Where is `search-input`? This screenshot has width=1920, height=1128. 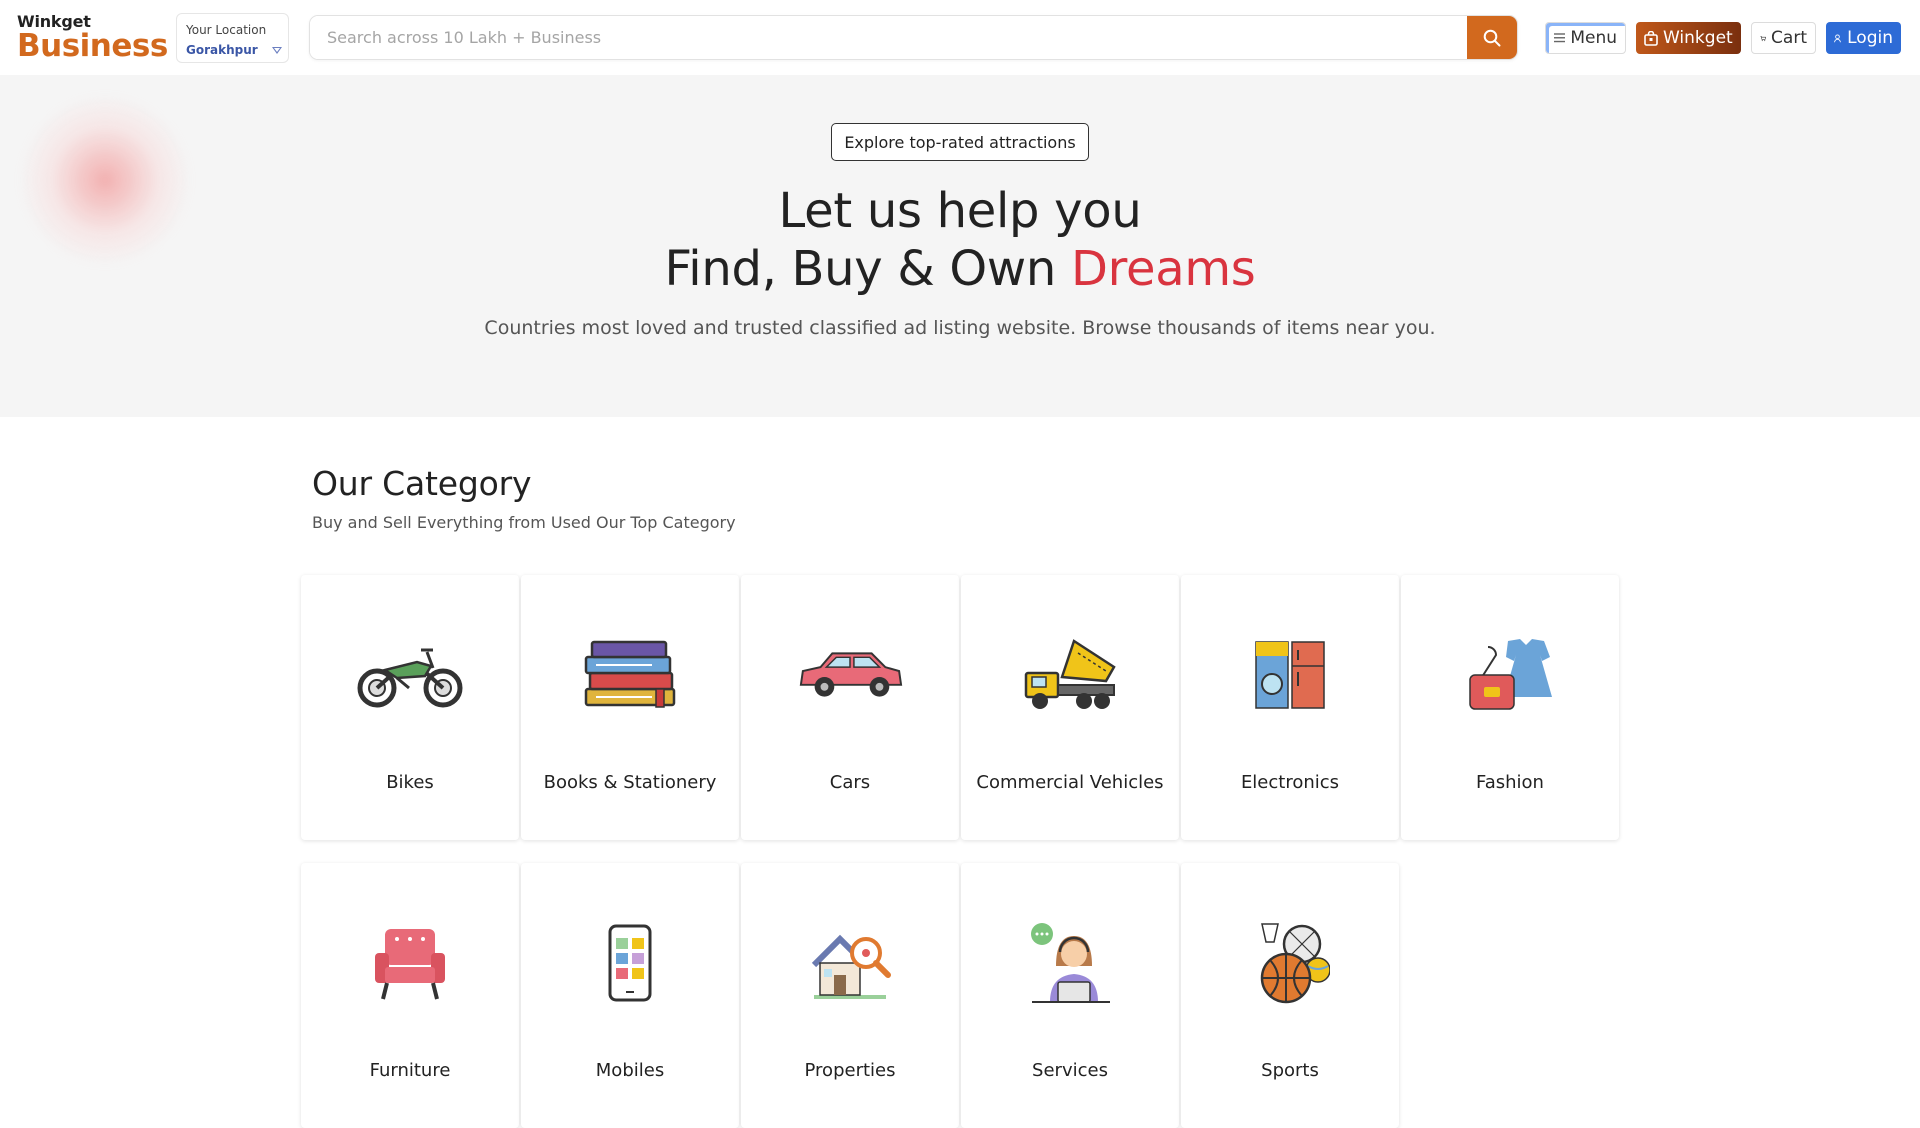 search-input is located at coordinates (890, 37).